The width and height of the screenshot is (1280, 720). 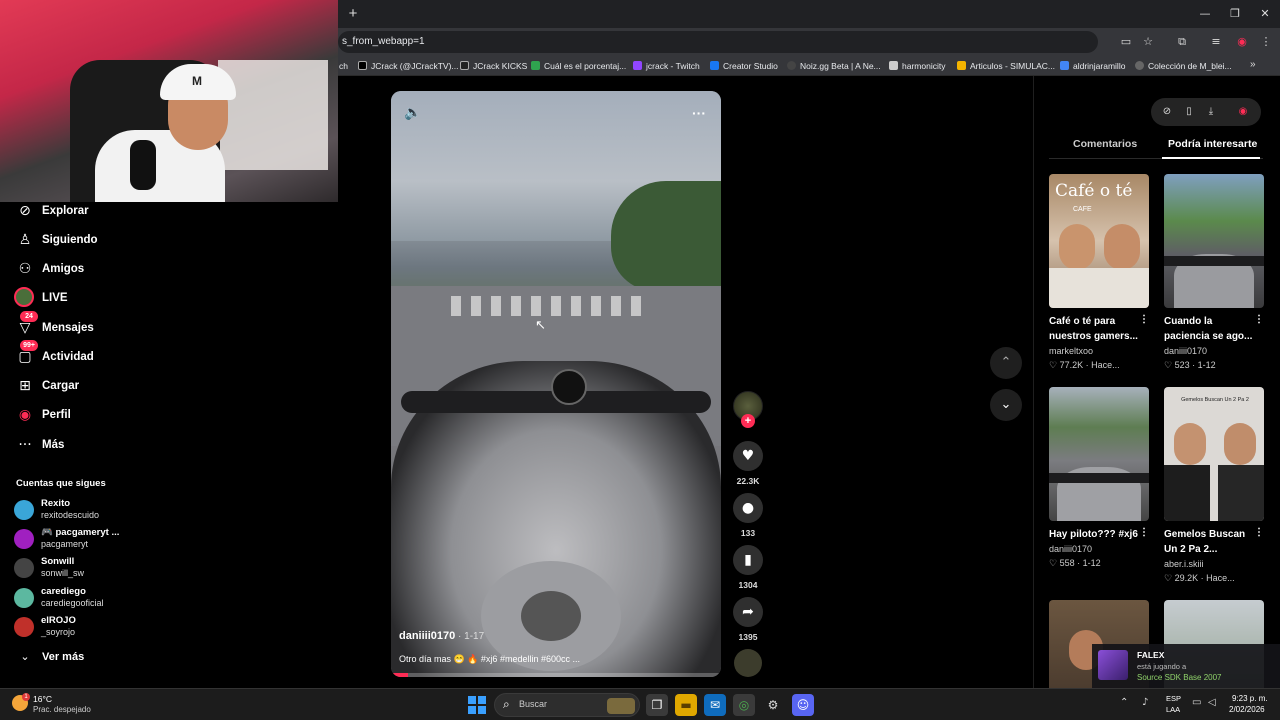 What do you see at coordinates (551, 616) in the screenshot?
I see `video-fuel-cap` at bounding box center [551, 616].